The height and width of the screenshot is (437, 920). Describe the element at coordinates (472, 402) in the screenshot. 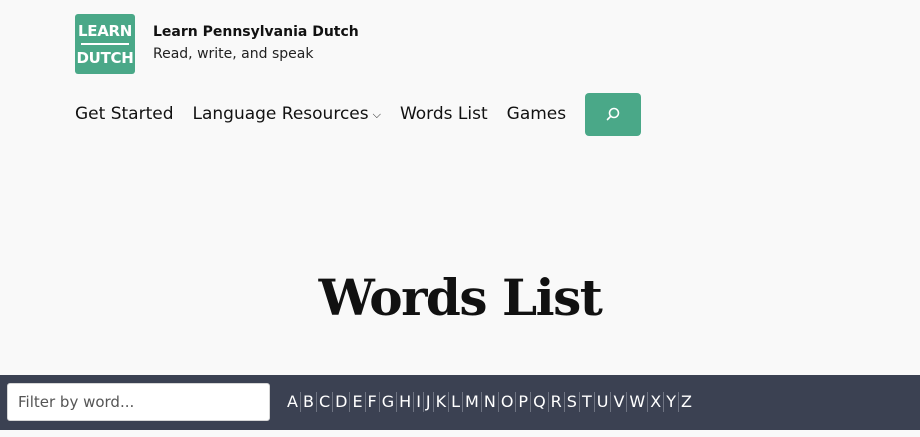

I see `letter-link-m: M` at that location.